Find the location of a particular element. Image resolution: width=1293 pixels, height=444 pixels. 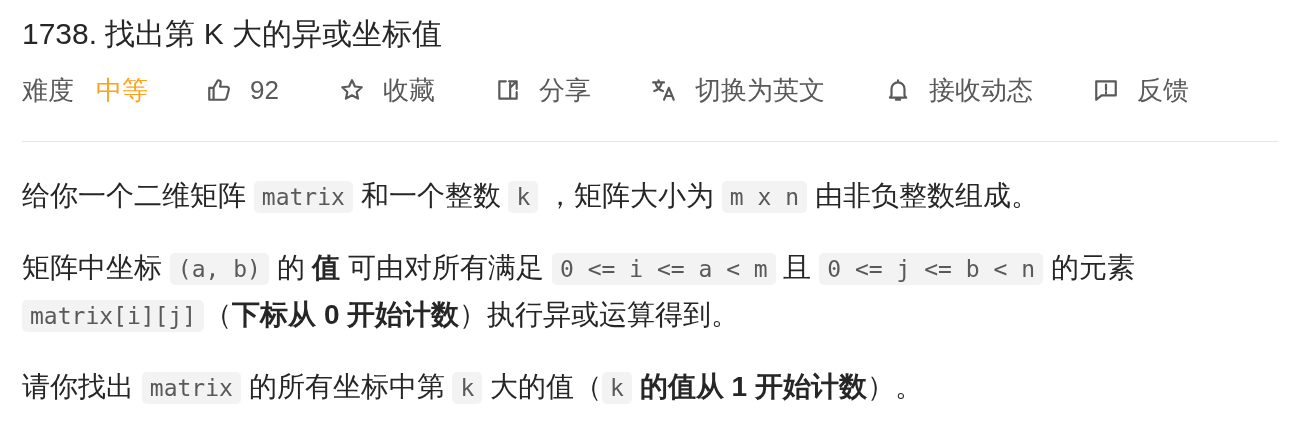

difficulty-label: 难度 is located at coordinates (48, 90).